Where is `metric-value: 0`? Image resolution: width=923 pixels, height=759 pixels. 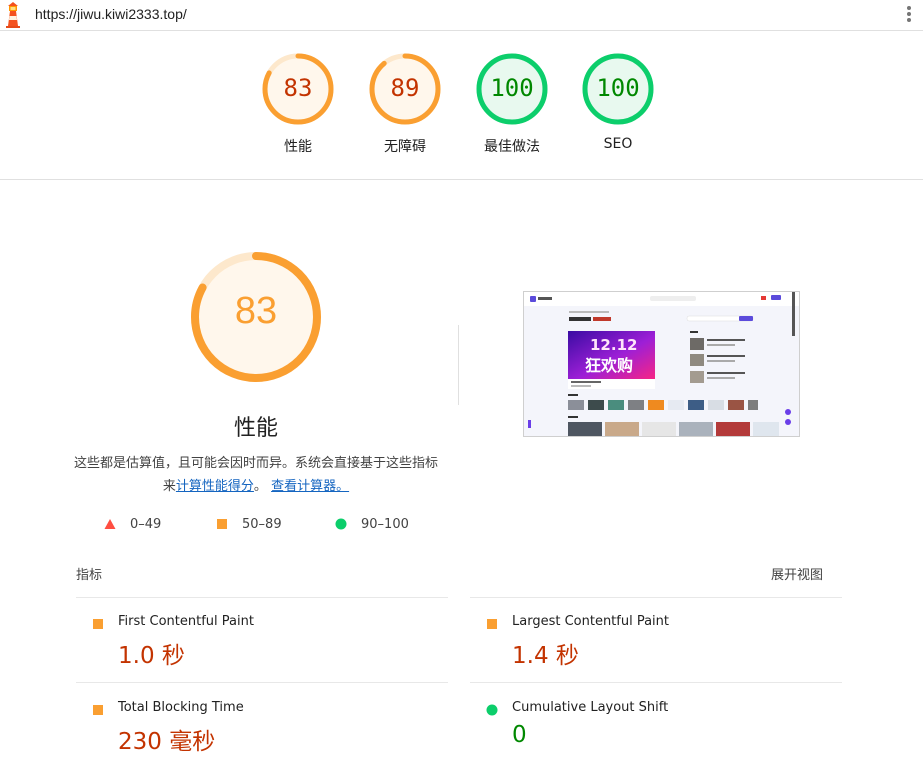
metric-value: 0 is located at coordinates (519, 735).